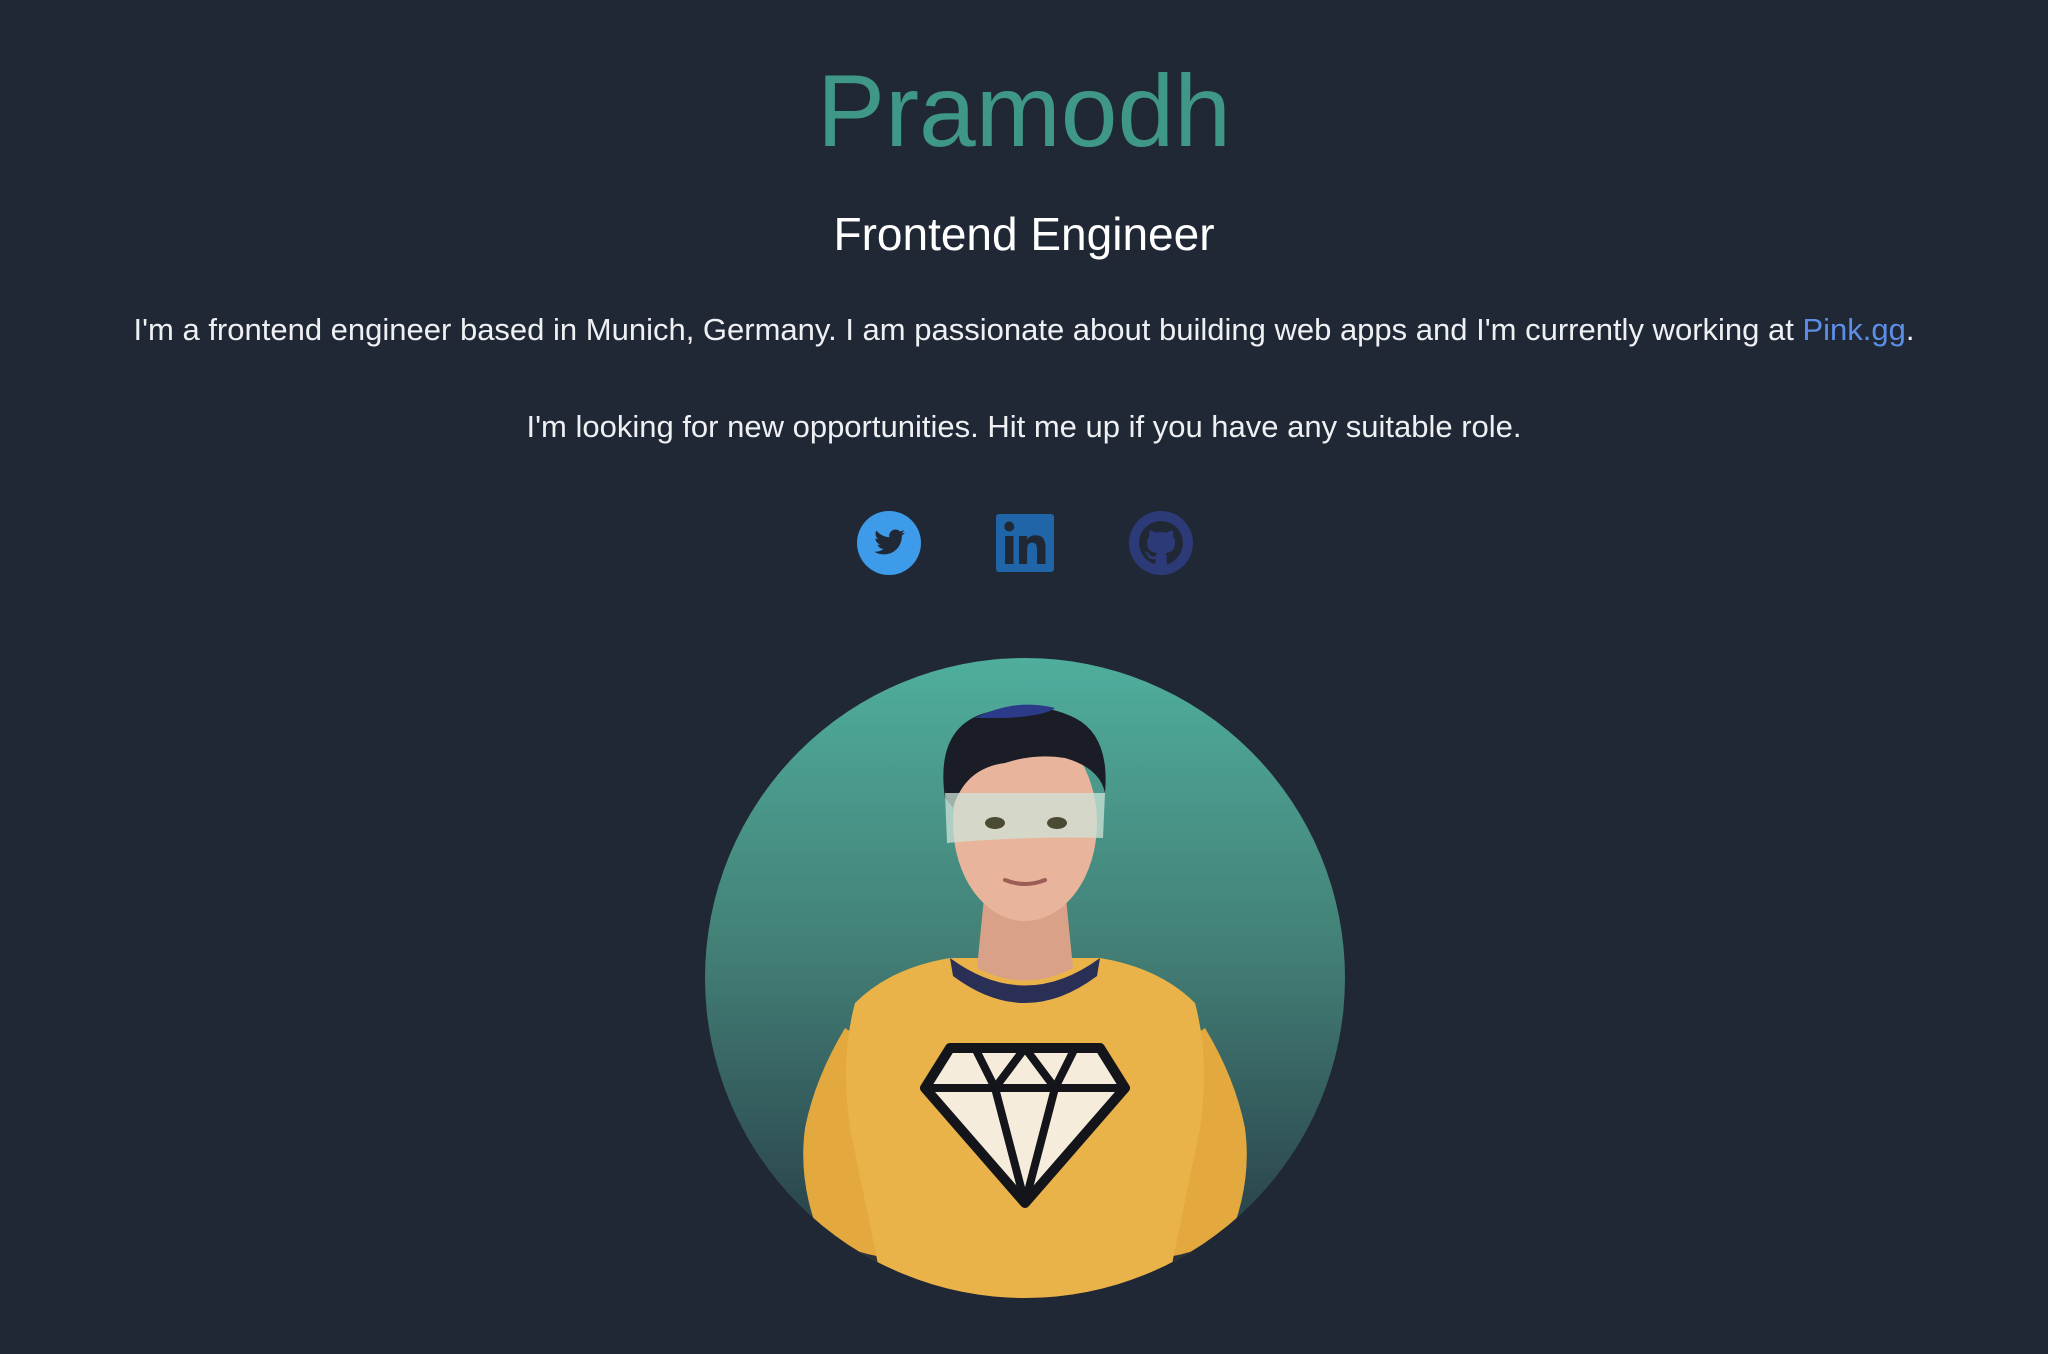 The image size is (2048, 1354). Describe the element at coordinates (1024, 234) in the screenshot. I see `profile-role: Frontend Engineer` at that location.